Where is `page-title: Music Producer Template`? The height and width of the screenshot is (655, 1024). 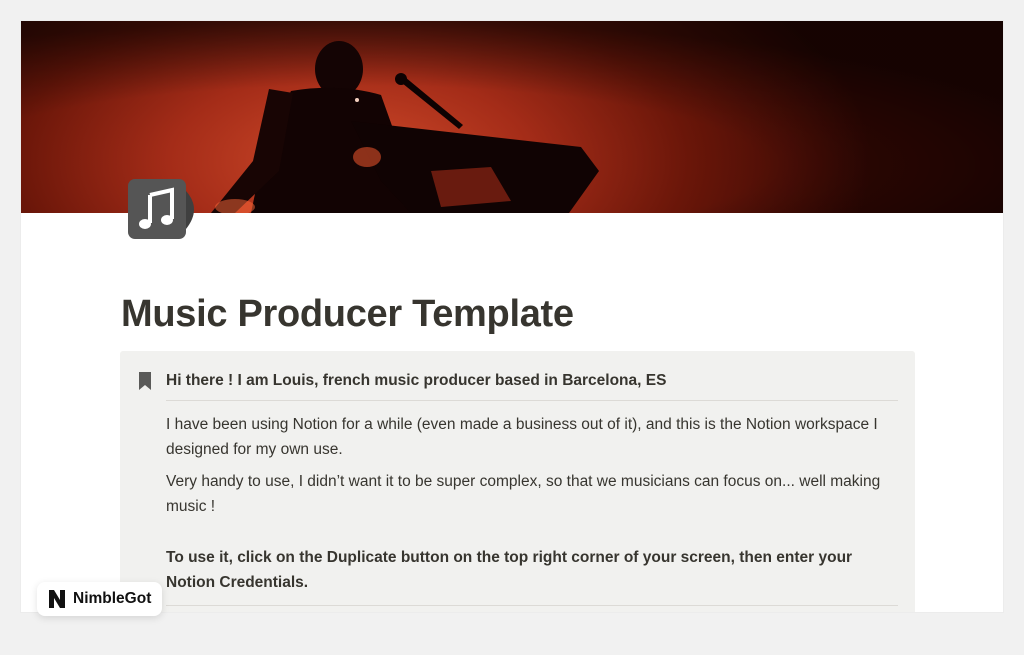 page-title: Music Producer Template is located at coordinates (347, 314).